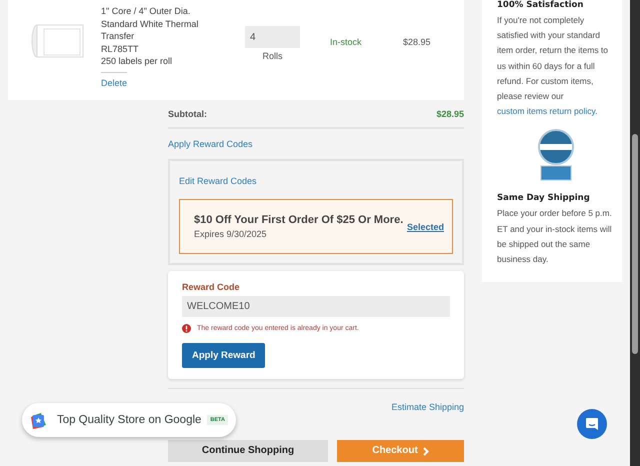 This screenshot has height=466, width=640. I want to click on quantity-field: 4, so click(272, 37).